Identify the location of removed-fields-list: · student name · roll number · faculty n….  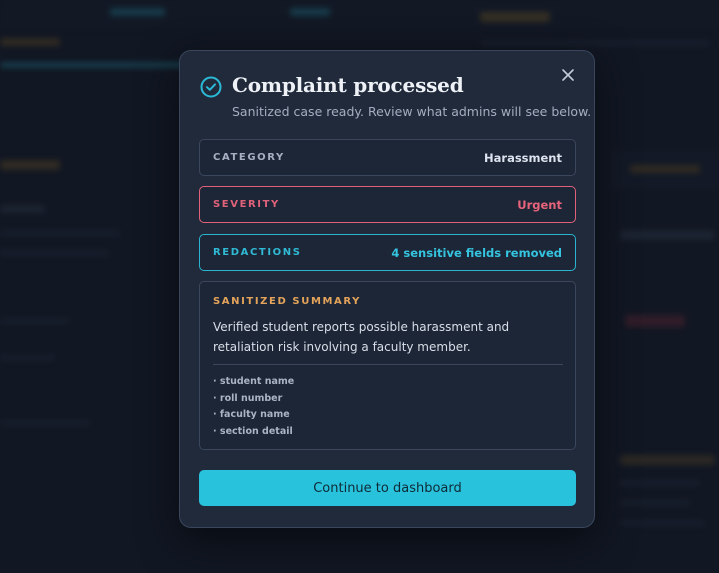
(253, 407).